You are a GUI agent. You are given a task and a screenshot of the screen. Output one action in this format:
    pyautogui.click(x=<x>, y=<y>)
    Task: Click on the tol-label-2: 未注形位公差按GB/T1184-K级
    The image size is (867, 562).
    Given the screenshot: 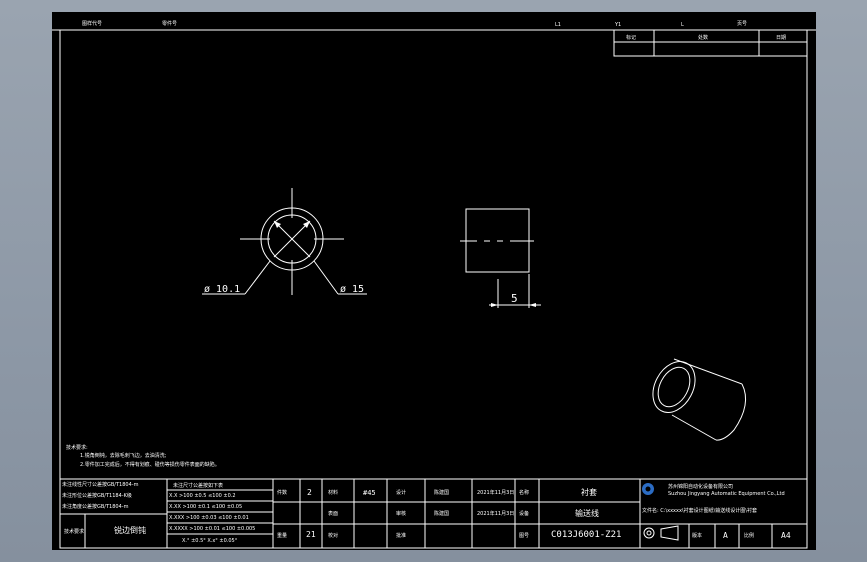 What is the action you would take?
    pyautogui.click(x=97, y=495)
    